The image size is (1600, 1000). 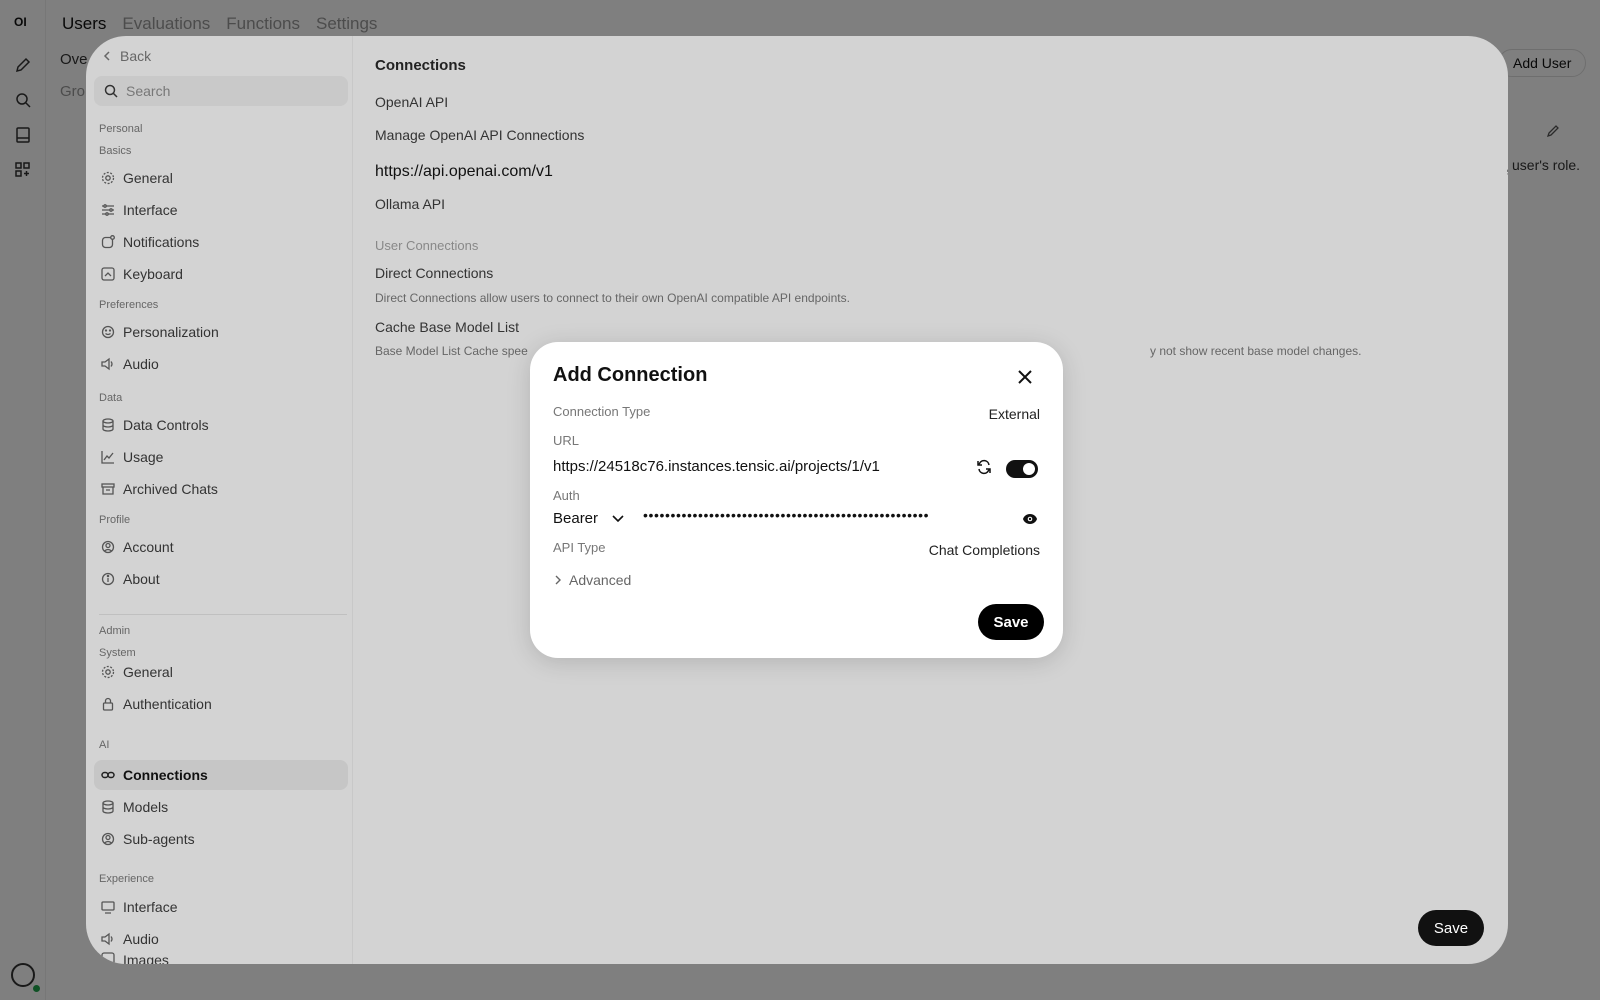 I want to click on section-basics: Basics, so click(x=115, y=151).